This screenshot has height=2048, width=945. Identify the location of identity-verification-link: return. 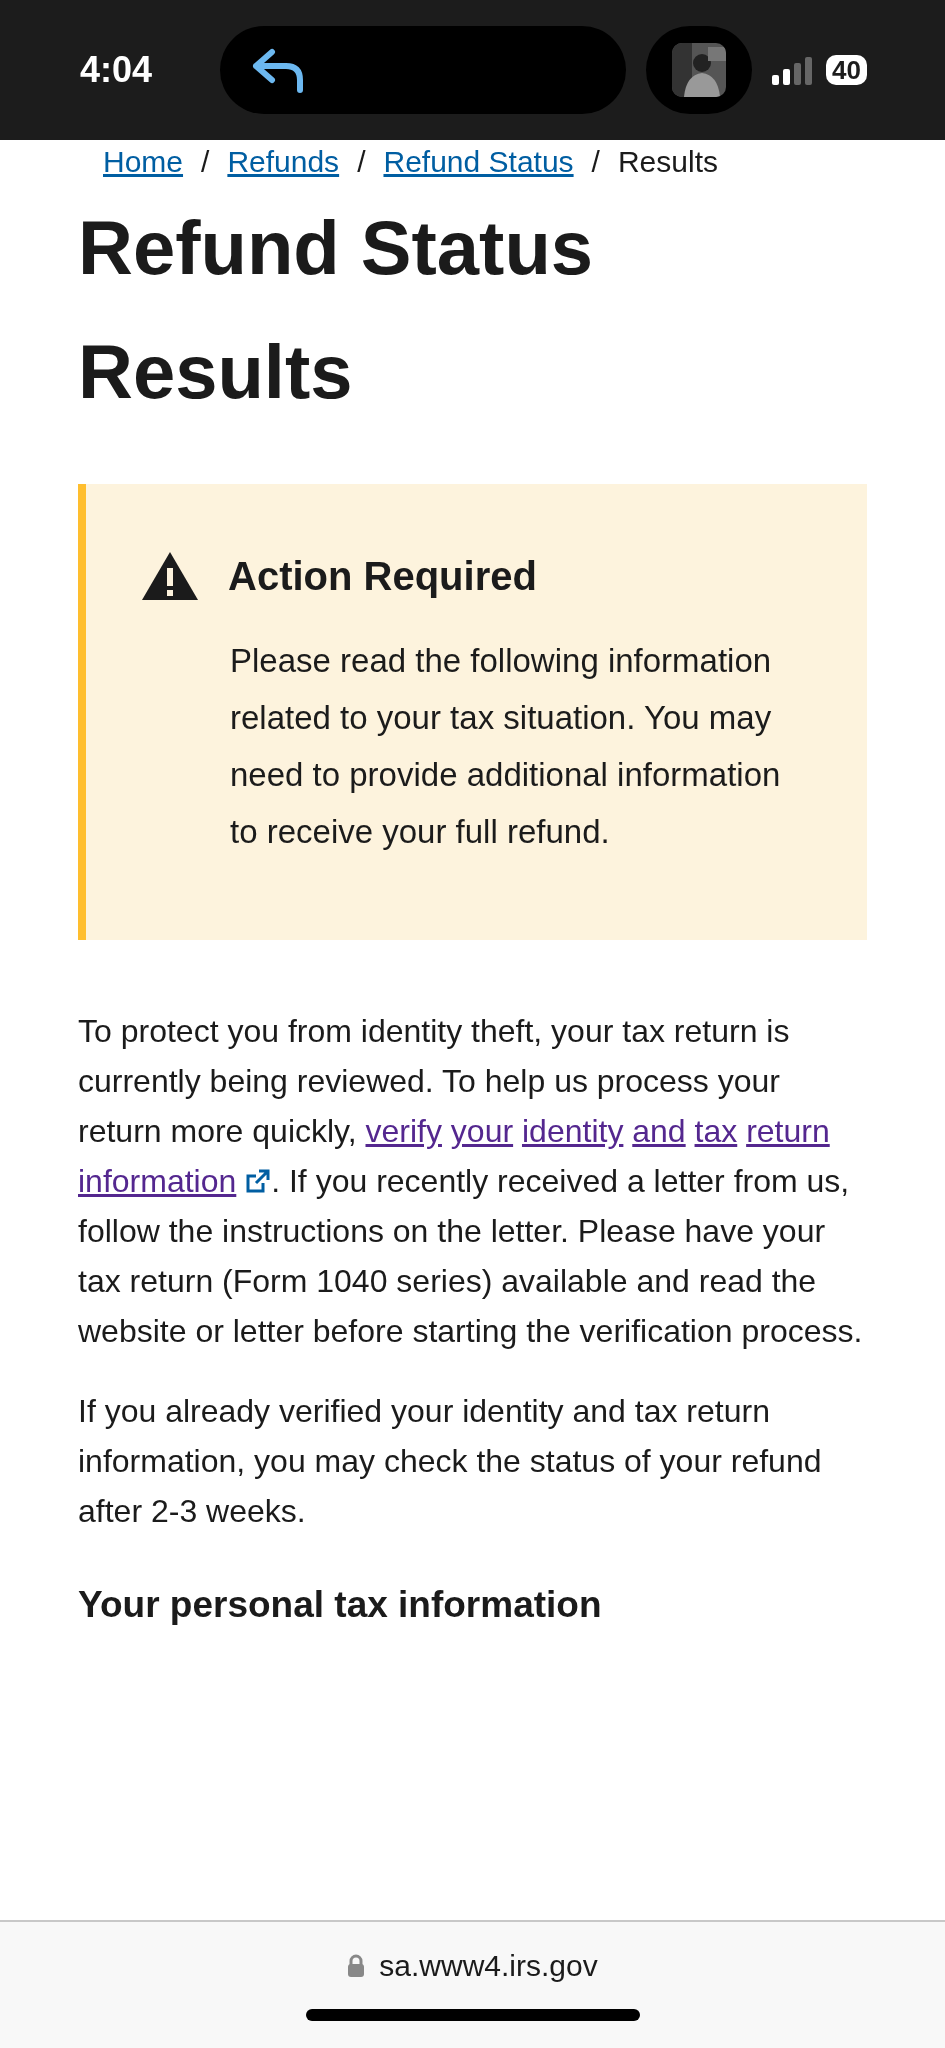
(788, 1131).